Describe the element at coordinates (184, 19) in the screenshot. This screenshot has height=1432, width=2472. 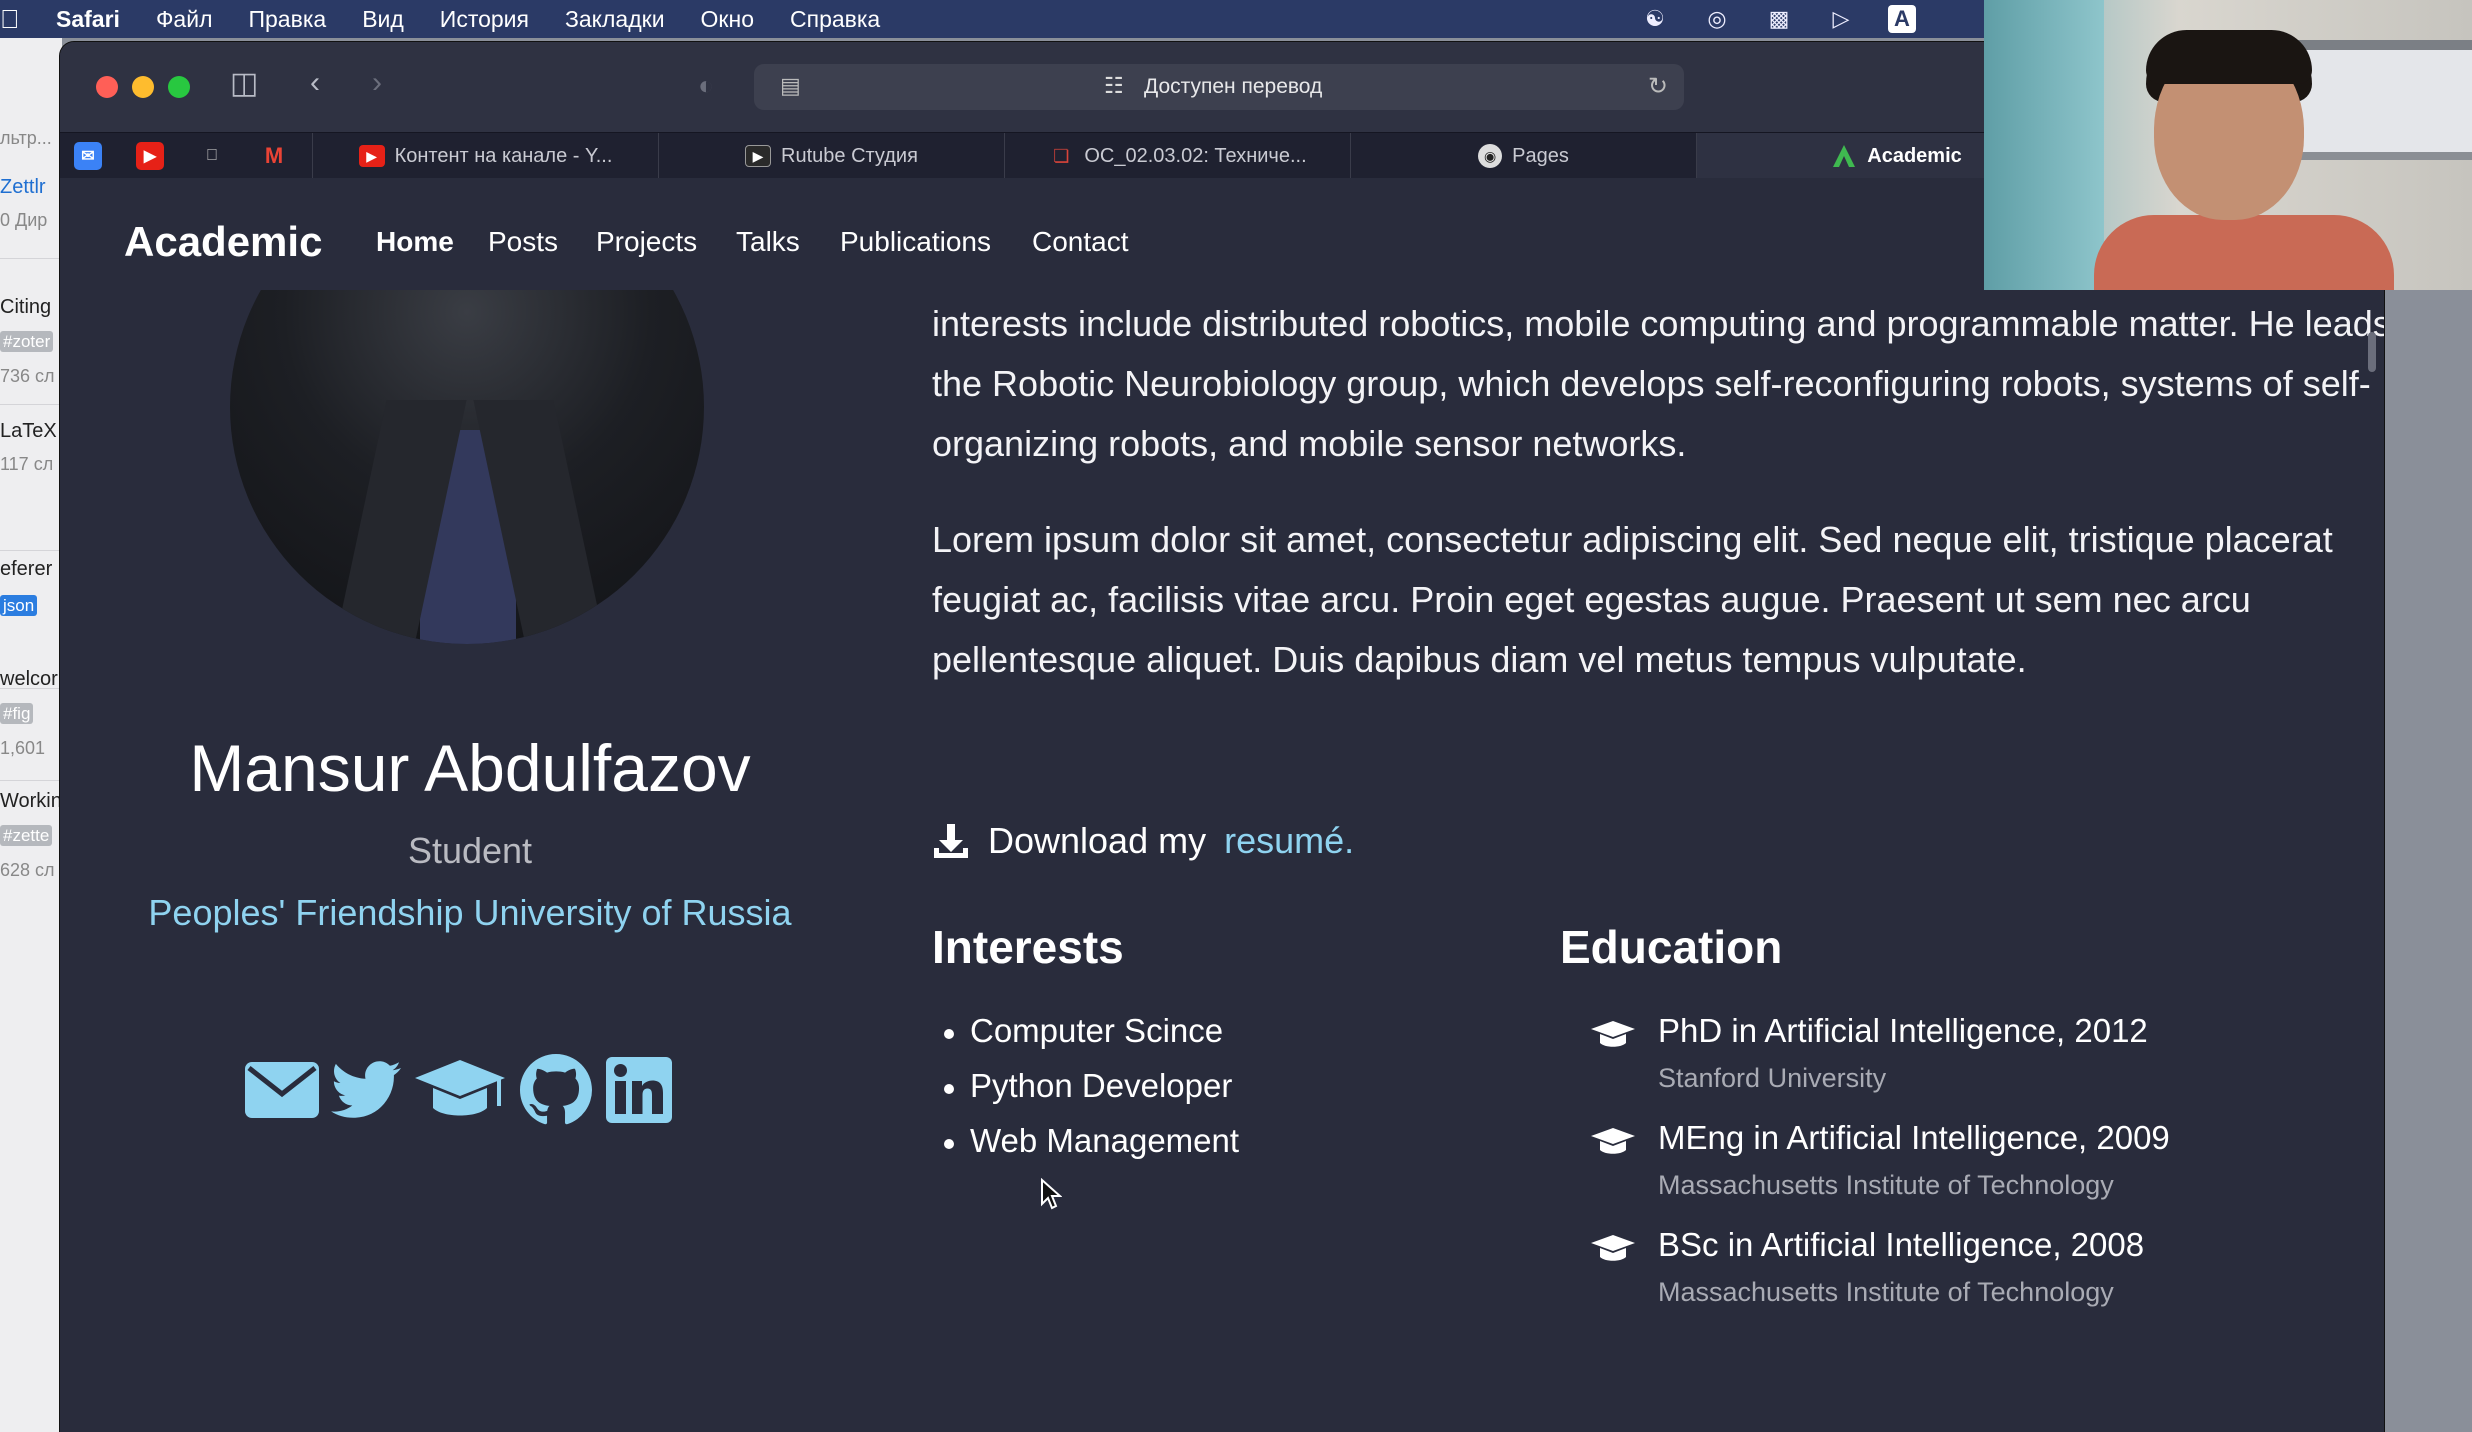
I see `menu-file: Файл` at that location.